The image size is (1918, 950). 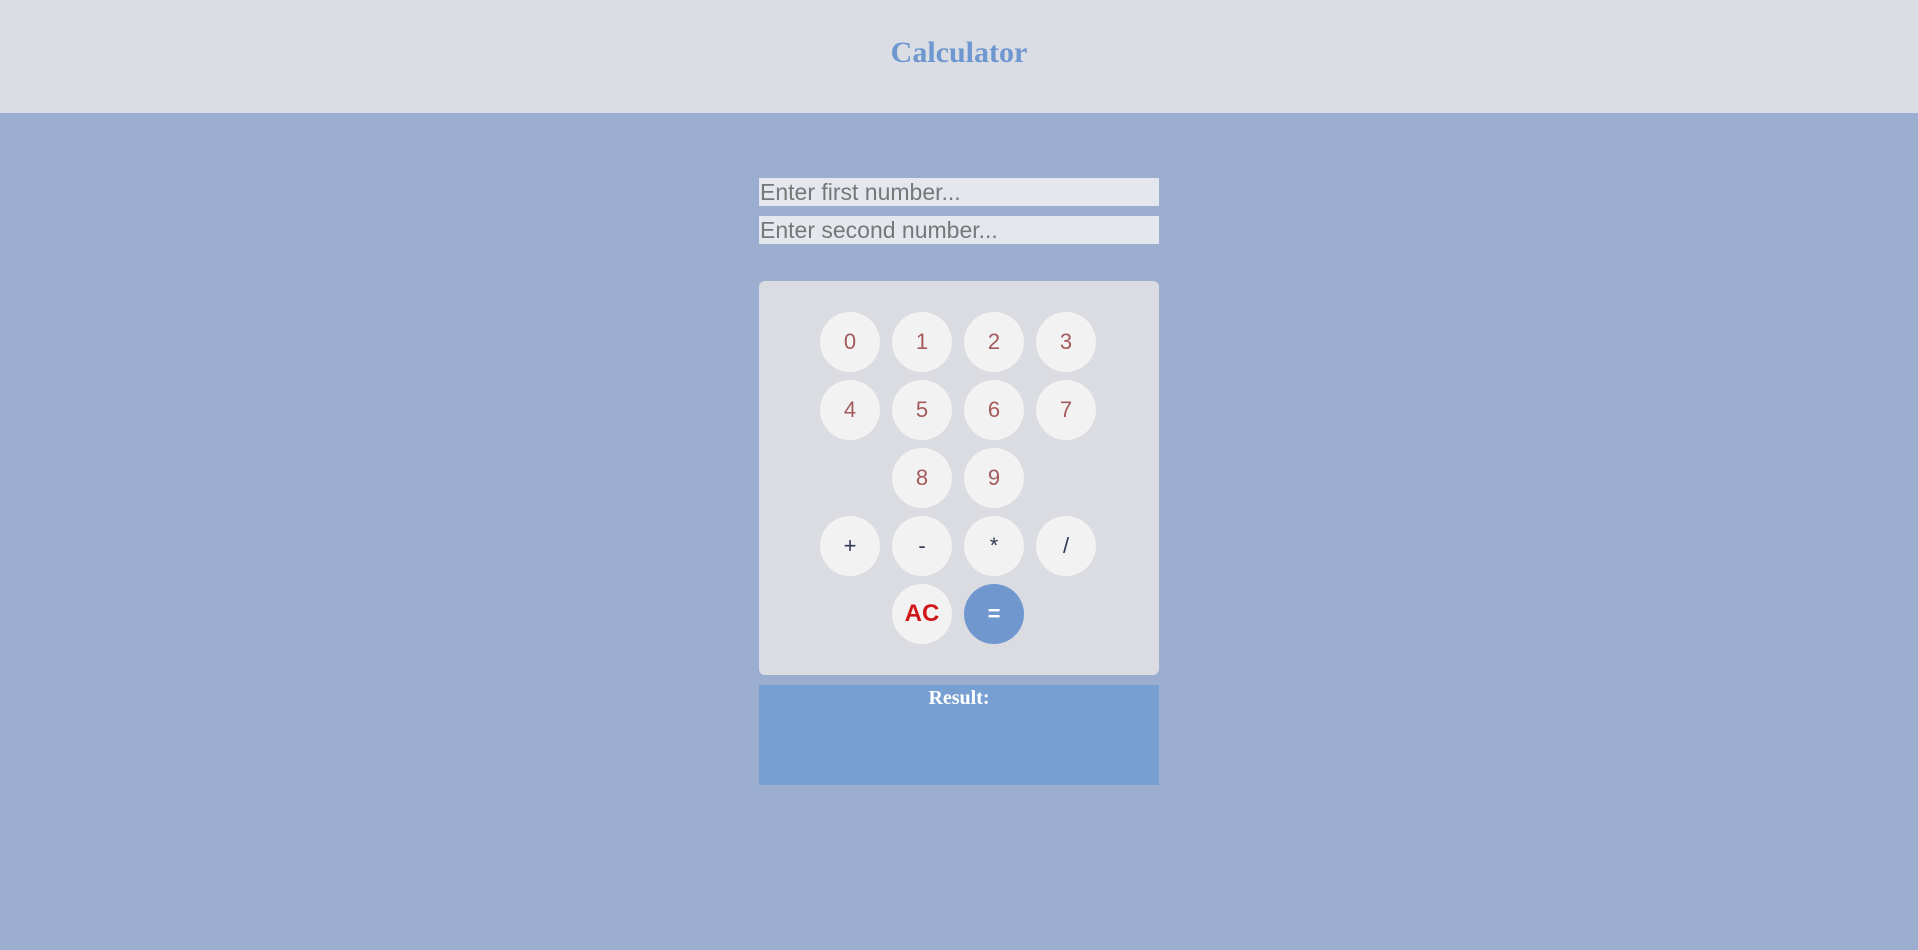 What do you see at coordinates (959, 230) in the screenshot?
I see `second-number-input` at bounding box center [959, 230].